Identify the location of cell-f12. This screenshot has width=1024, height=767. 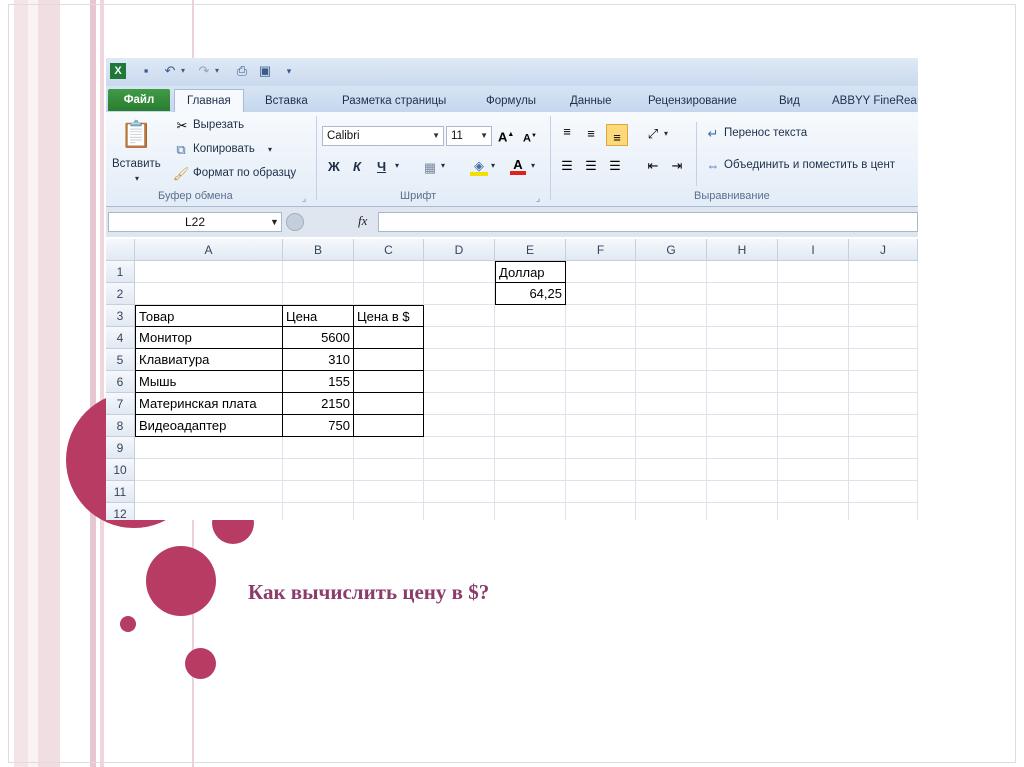
(601, 511).